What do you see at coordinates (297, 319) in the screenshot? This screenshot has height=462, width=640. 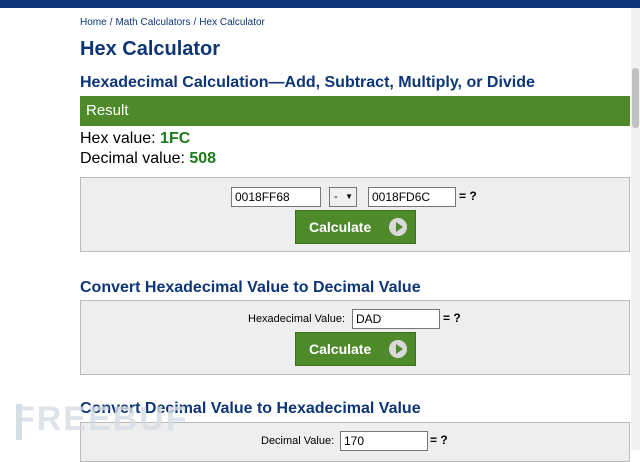 I see `hexadecimal-value-label: Hexadecimal Value:` at bounding box center [297, 319].